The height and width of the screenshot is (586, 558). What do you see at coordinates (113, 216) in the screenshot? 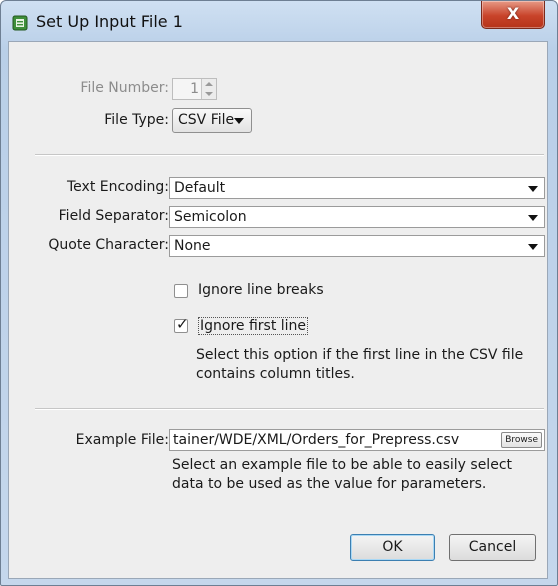
I see `field-separator-label: Field Separator:` at bounding box center [113, 216].